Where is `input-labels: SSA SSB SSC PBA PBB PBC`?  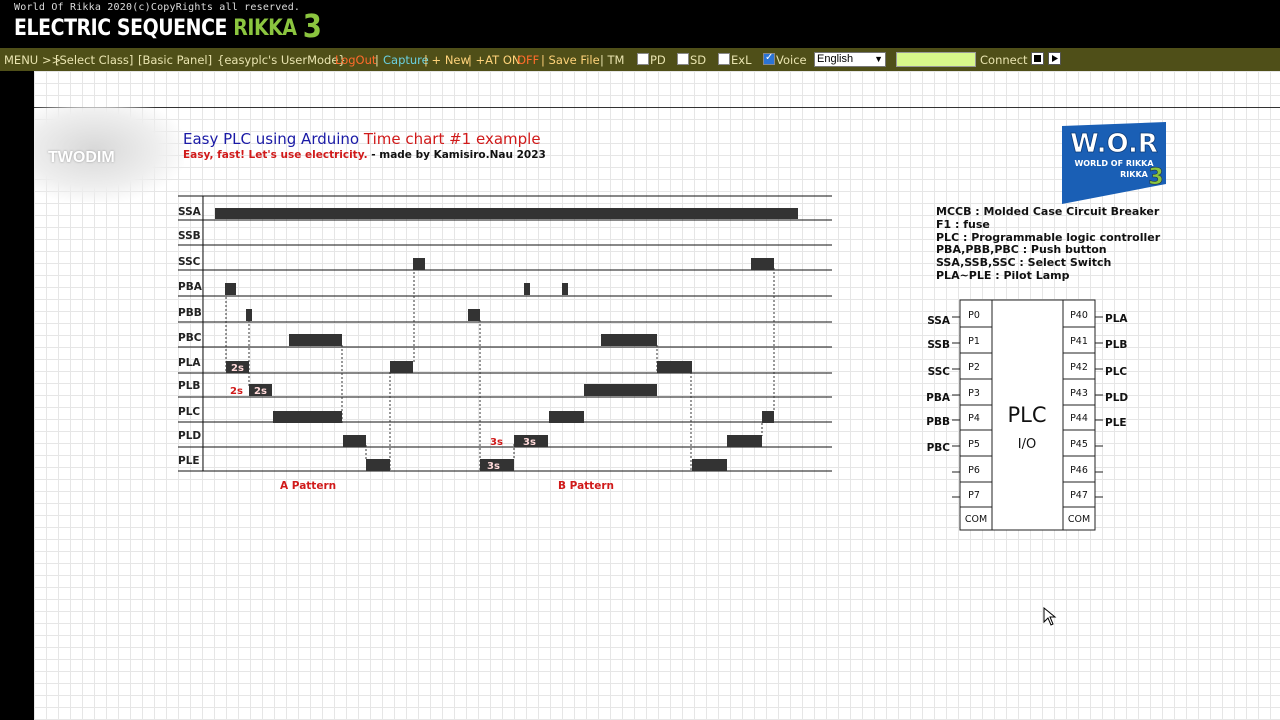
input-labels: SSA SSB SSC PBA PBB PBC is located at coordinates (938, 384).